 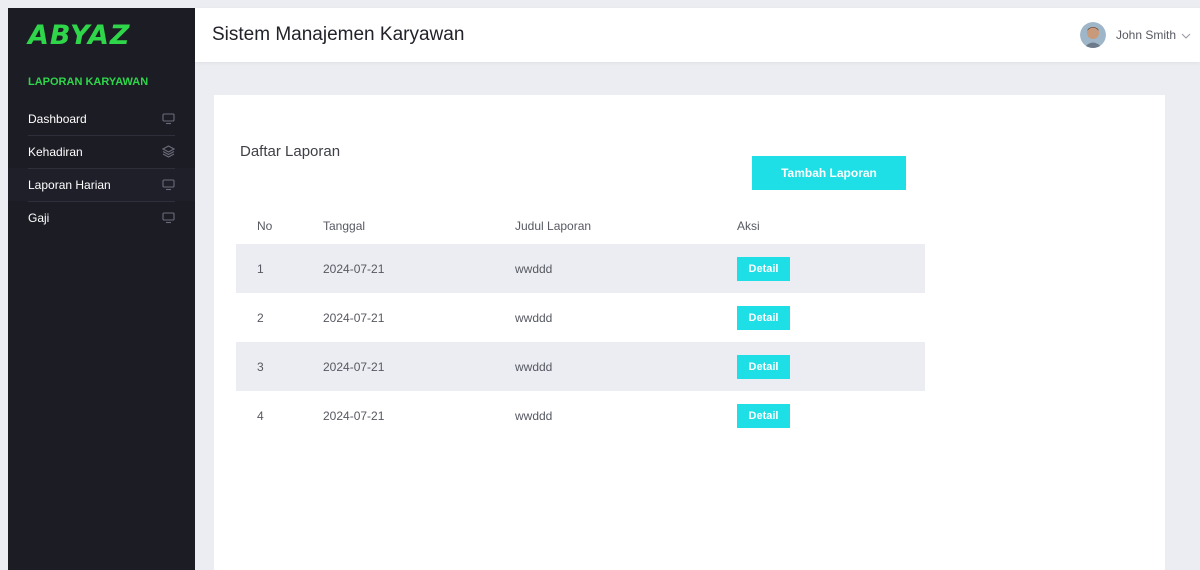 What do you see at coordinates (580, 415) in the screenshot?
I see `table-row: 4 2024-07-21 wwddd Detail` at bounding box center [580, 415].